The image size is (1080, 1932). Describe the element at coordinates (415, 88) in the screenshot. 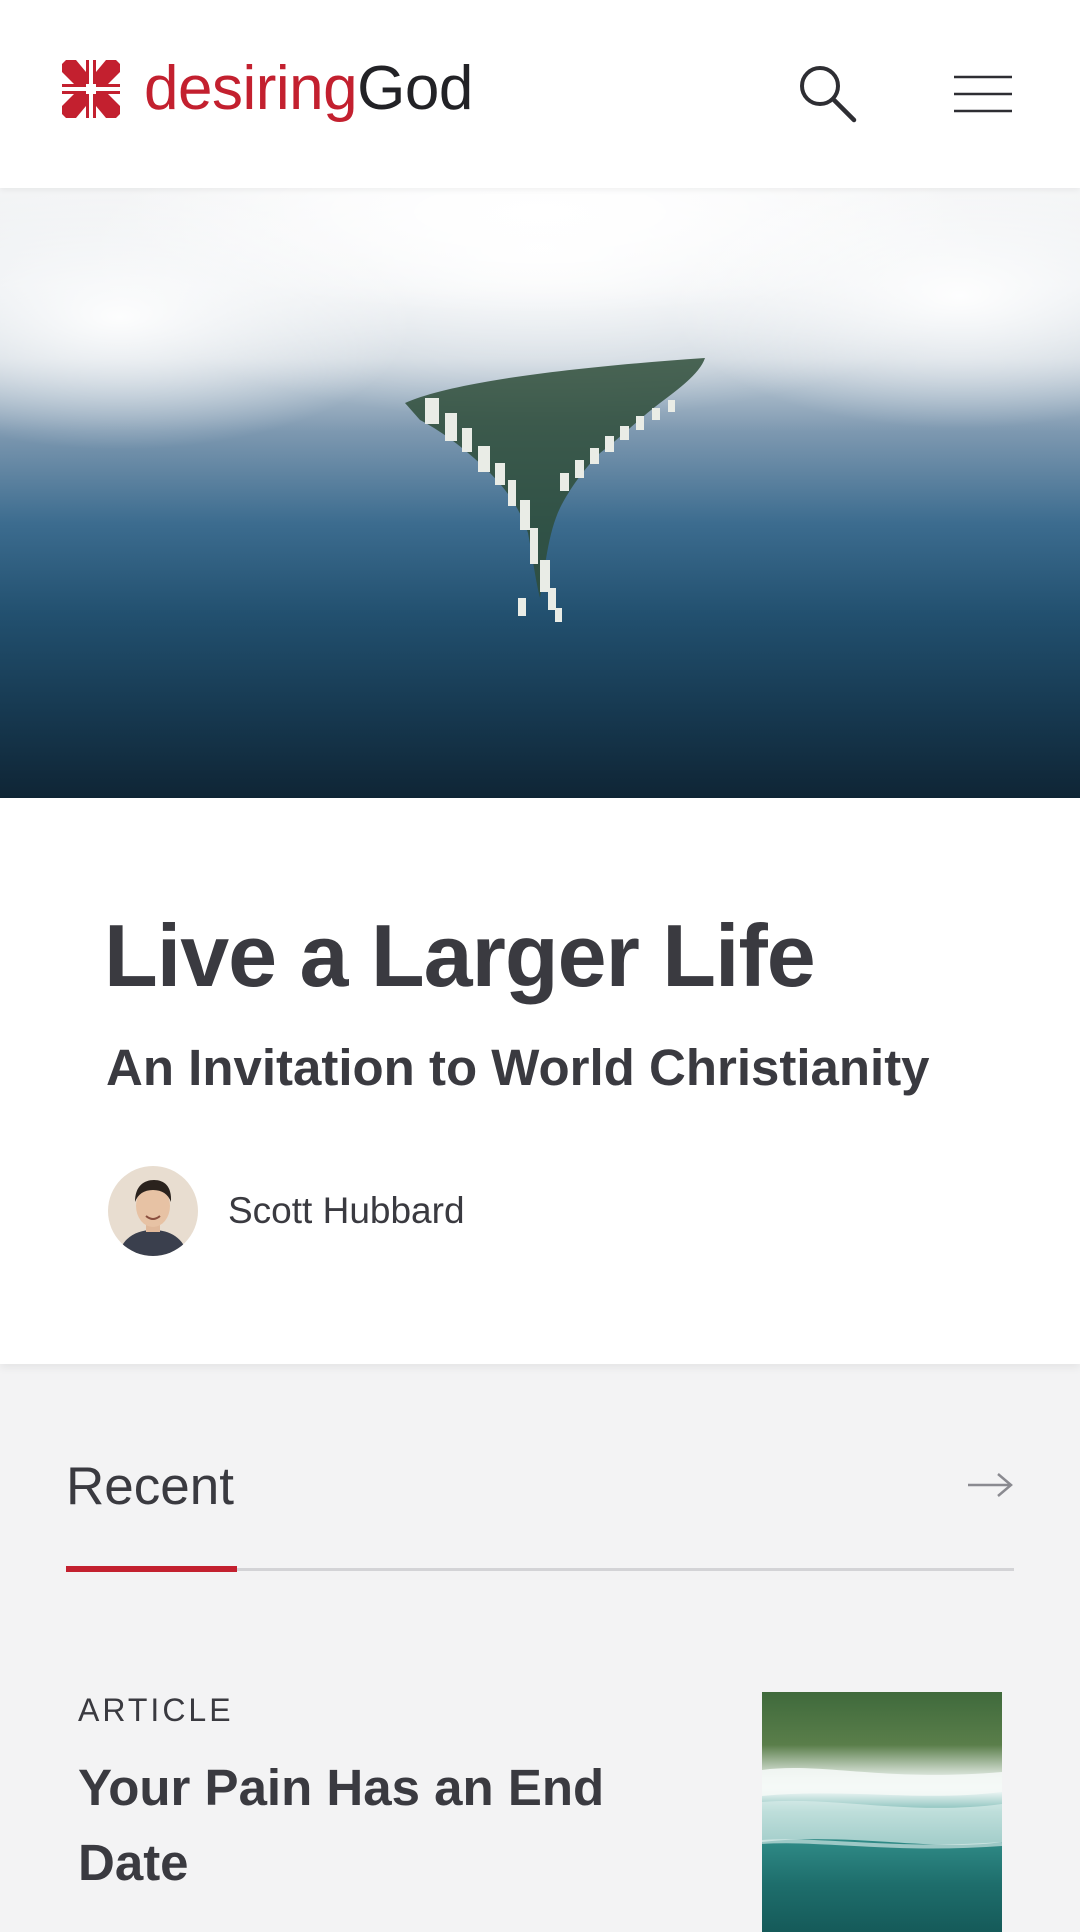

I see `logo-god: God` at that location.